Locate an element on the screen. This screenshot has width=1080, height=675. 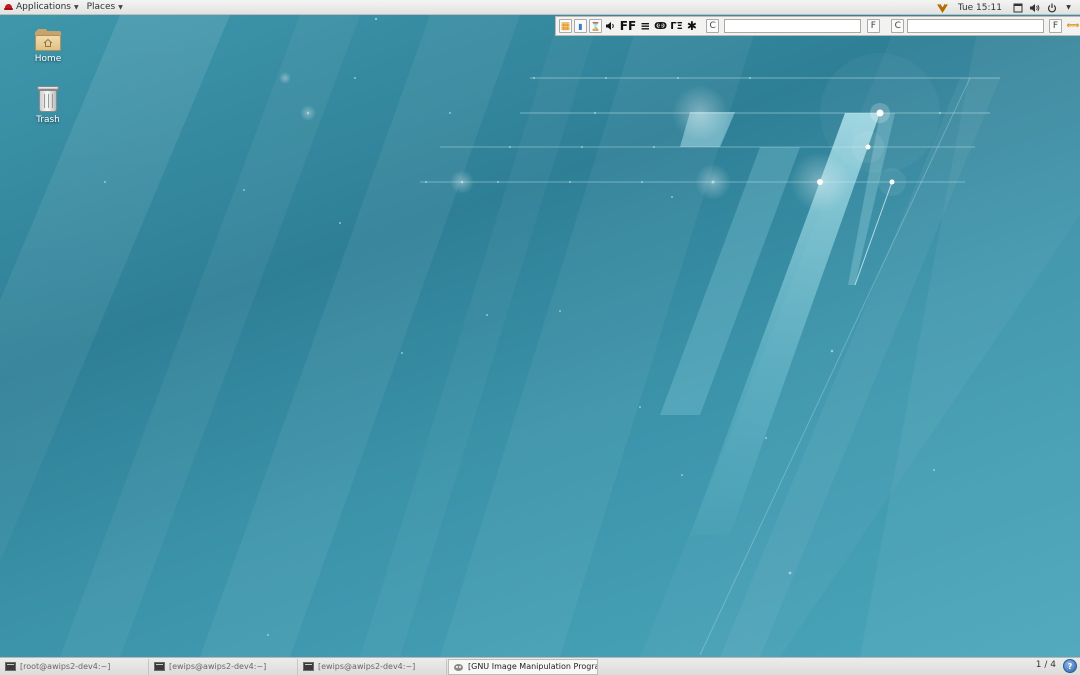
home-folder-icon is located at coordinates (48, 40).